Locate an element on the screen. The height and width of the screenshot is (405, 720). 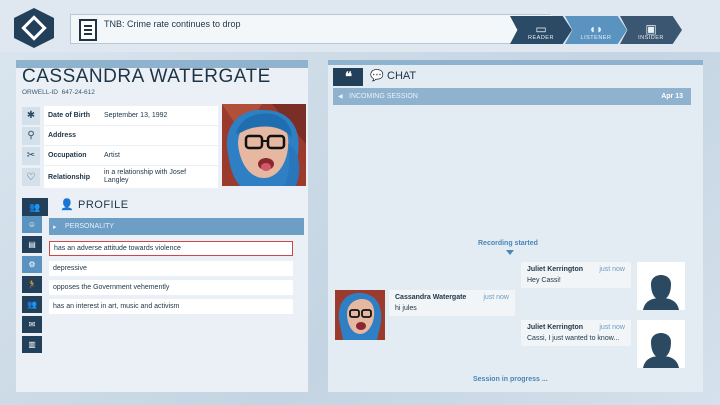
recording-arrow-icon is located at coordinates (510, 252).